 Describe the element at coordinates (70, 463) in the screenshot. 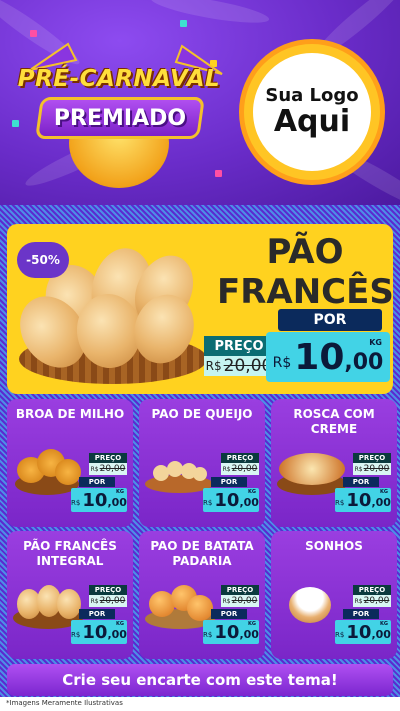

I see `product-card: BROA DE MILHO PREÇO R$ 20,00 POR R$ 10,00 KG` at that location.